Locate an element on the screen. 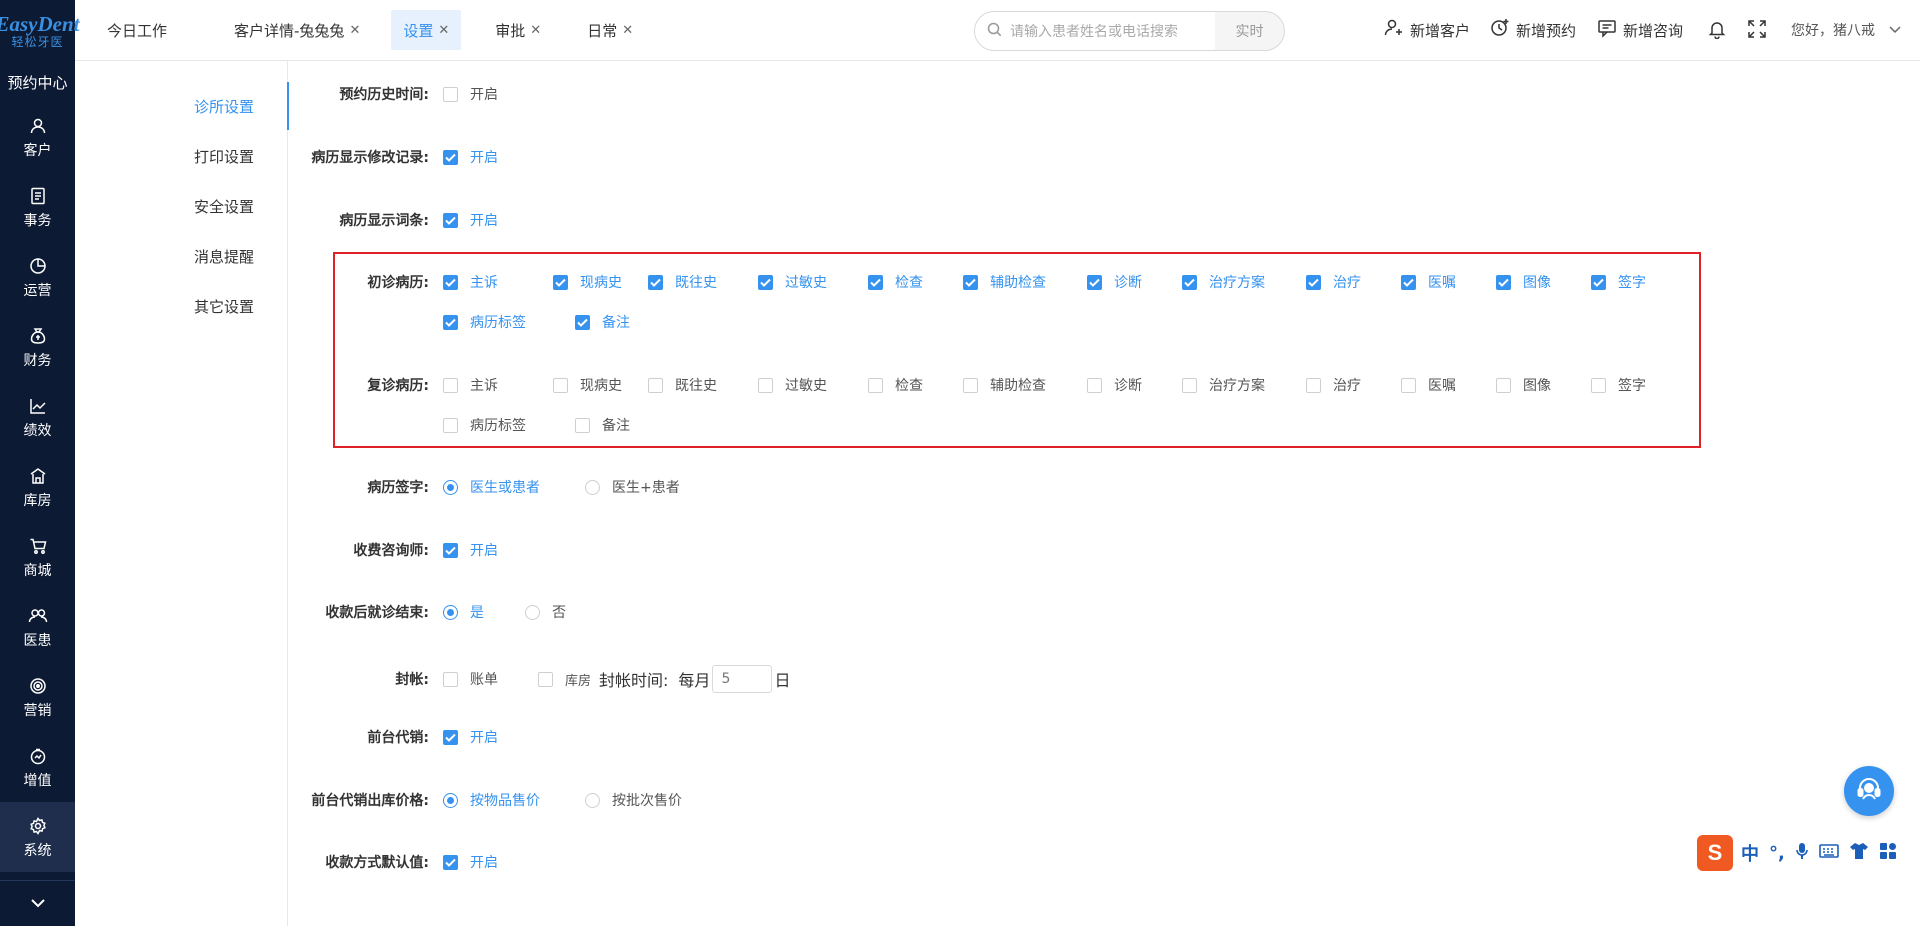 Image resolution: width=1920 pixels, height=926 pixels. tab-daily: 日常 ✕ is located at coordinates (610, 30).